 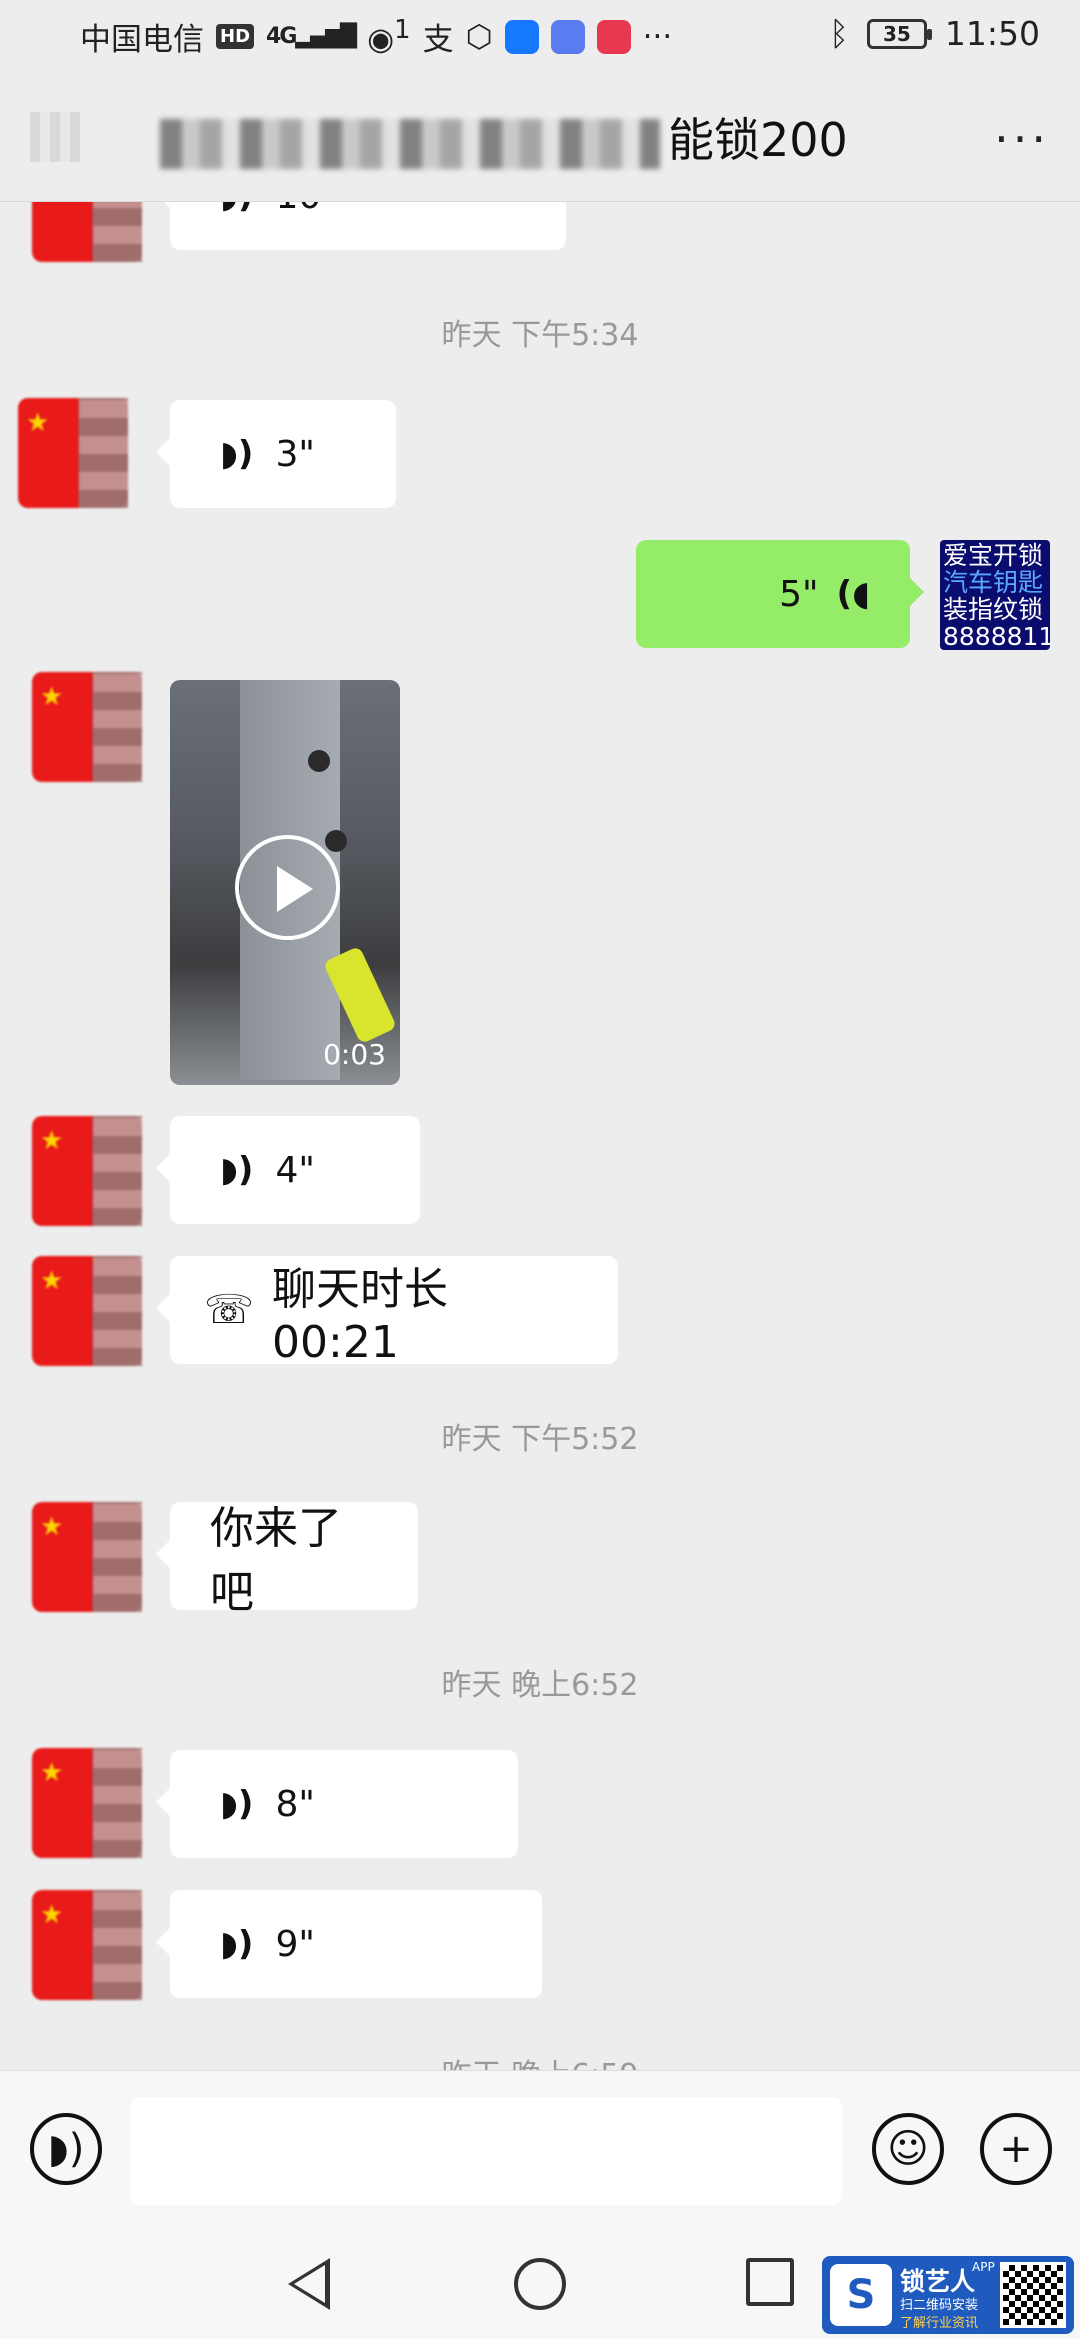 What do you see at coordinates (853, 594) in the screenshot?
I see `voice-wave-icon: (◖` at bounding box center [853, 594].